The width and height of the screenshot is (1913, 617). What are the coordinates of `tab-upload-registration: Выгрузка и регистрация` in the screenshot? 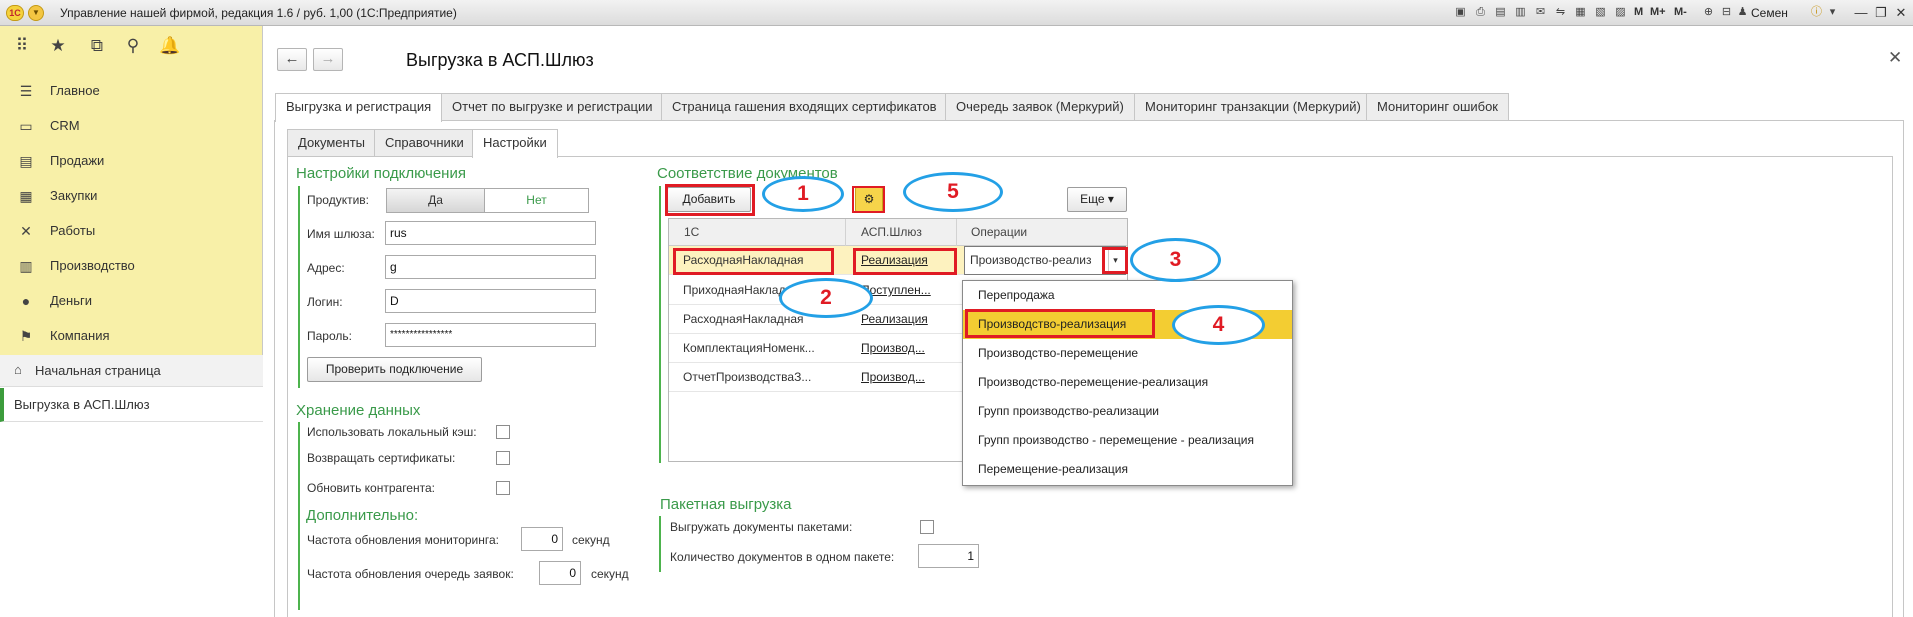 It's located at (359, 107).